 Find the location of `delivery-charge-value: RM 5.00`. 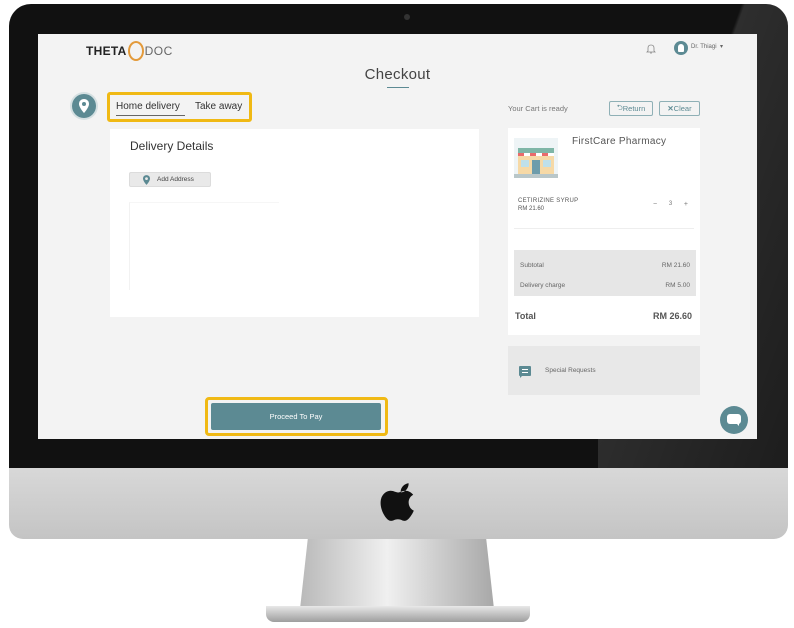

delivery-charge-value: RM 5.00 is located at coordinates (677, 285).